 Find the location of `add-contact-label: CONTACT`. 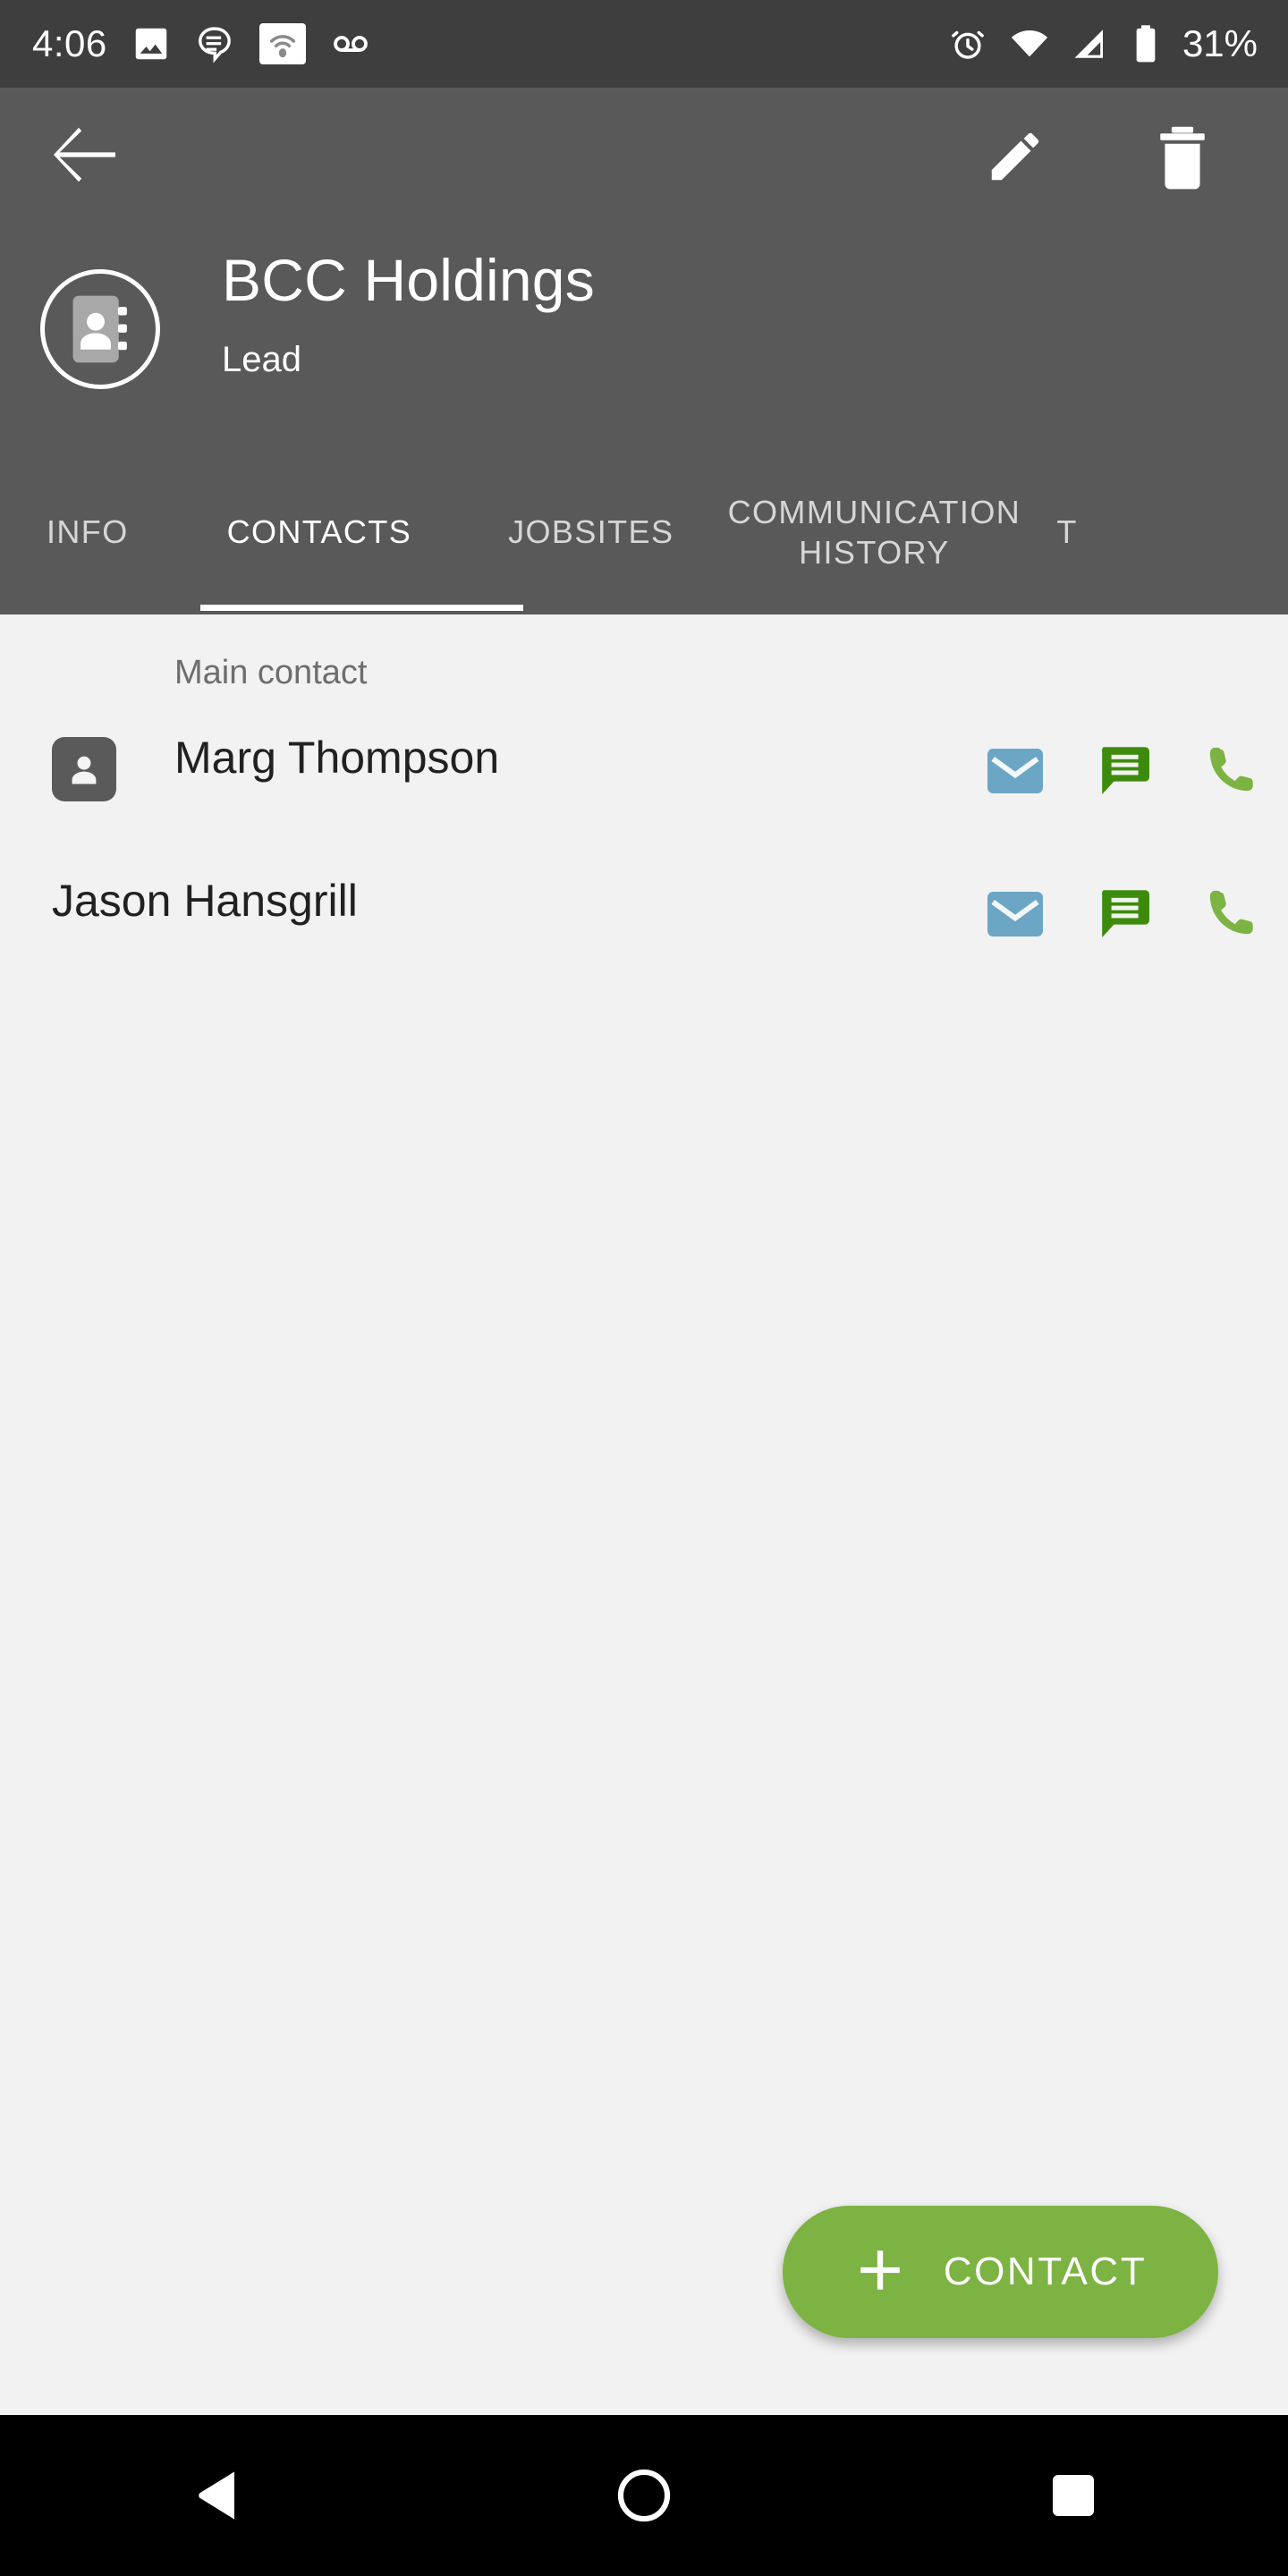

add-contact-label: CONTACT is located at coordinates (1045, 2271).